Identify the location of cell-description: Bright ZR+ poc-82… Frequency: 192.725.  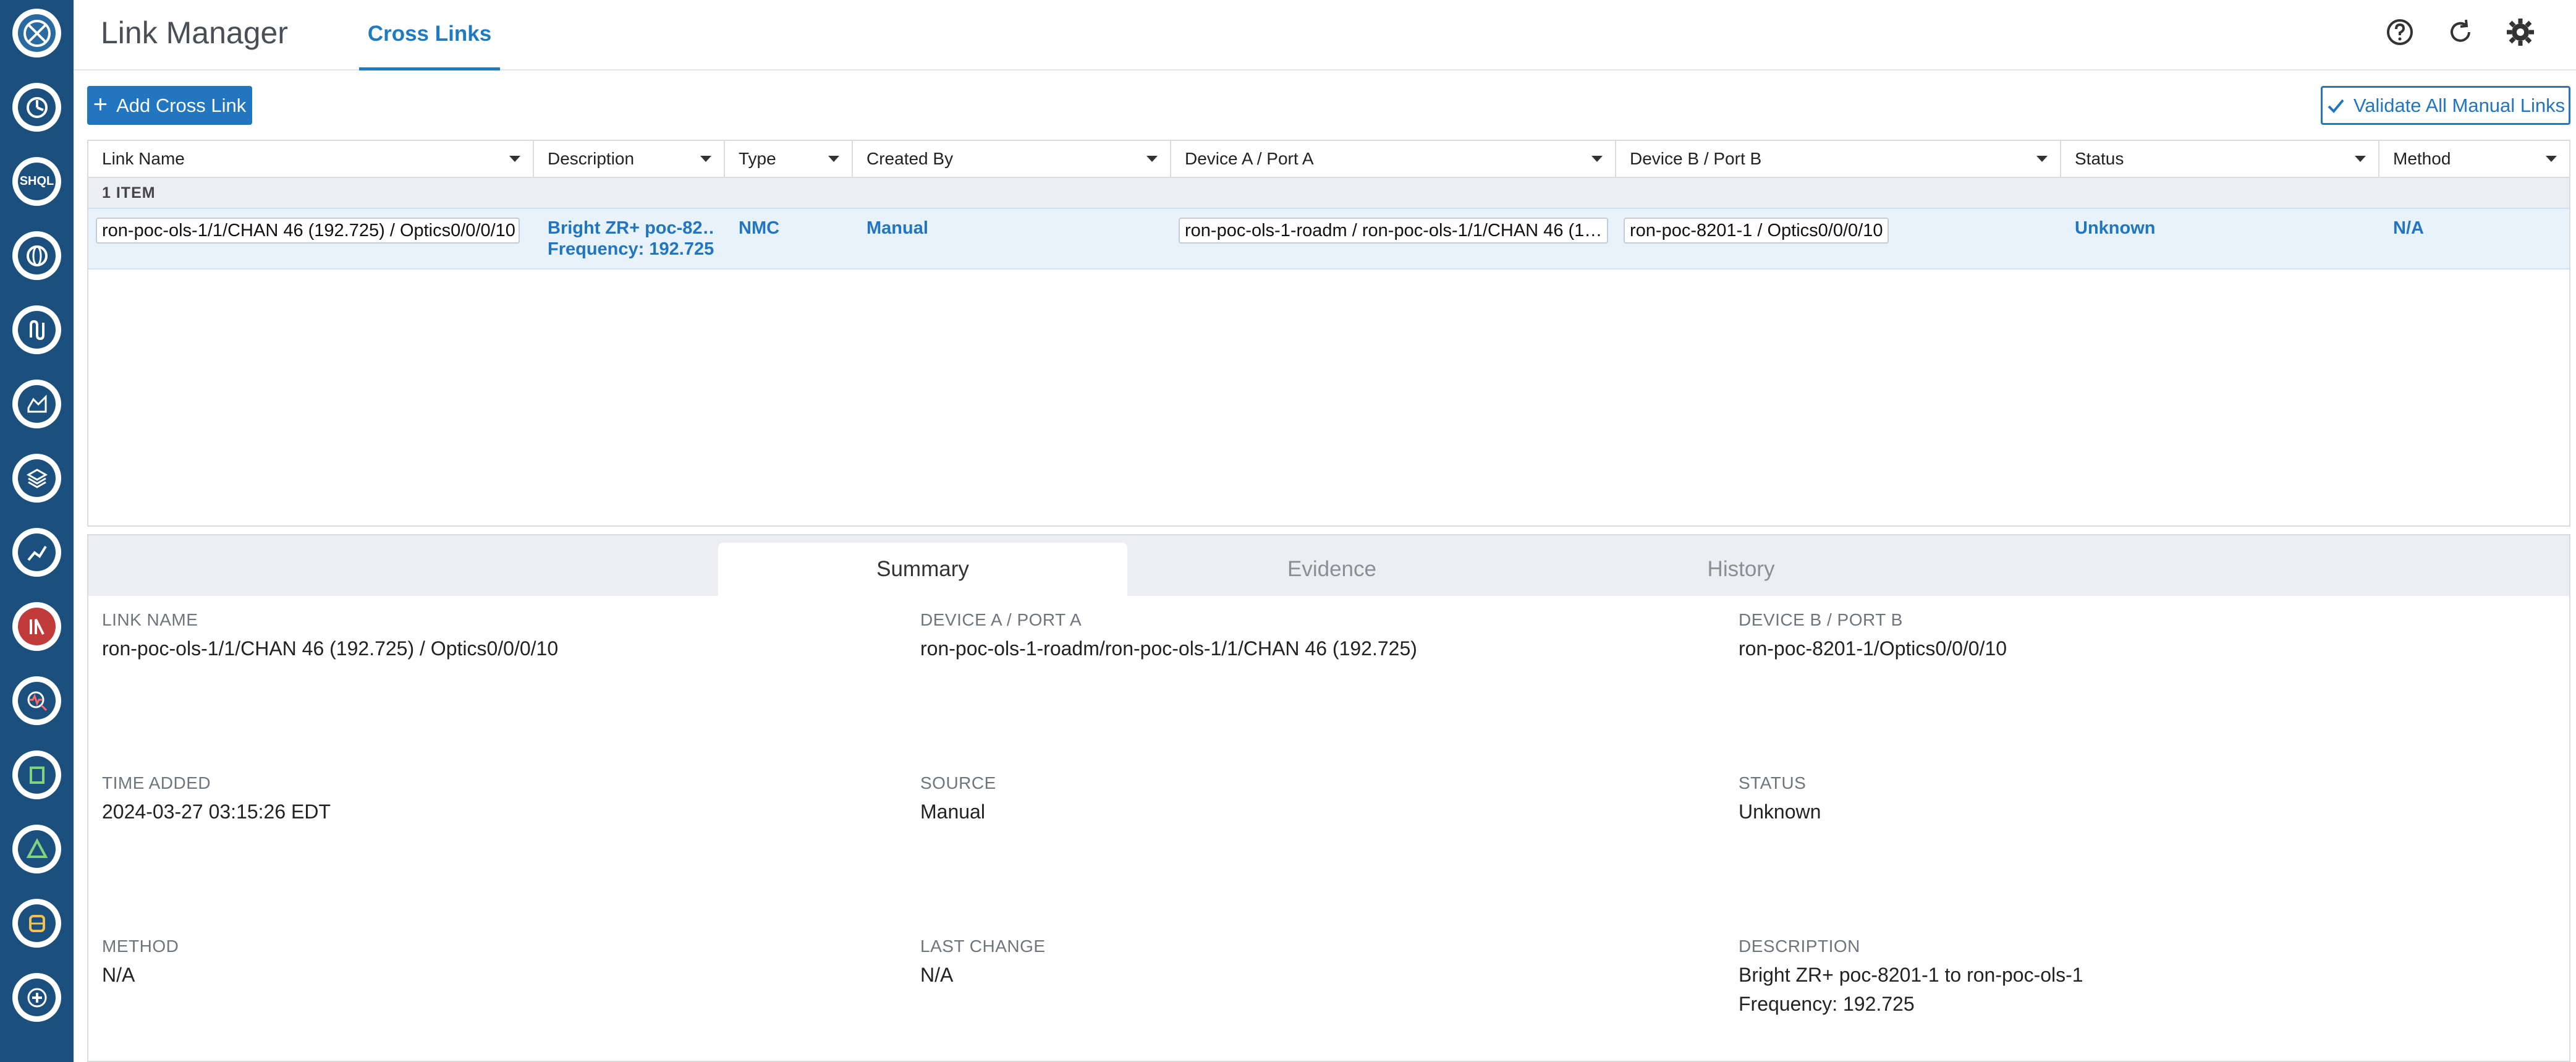
(629, 238).